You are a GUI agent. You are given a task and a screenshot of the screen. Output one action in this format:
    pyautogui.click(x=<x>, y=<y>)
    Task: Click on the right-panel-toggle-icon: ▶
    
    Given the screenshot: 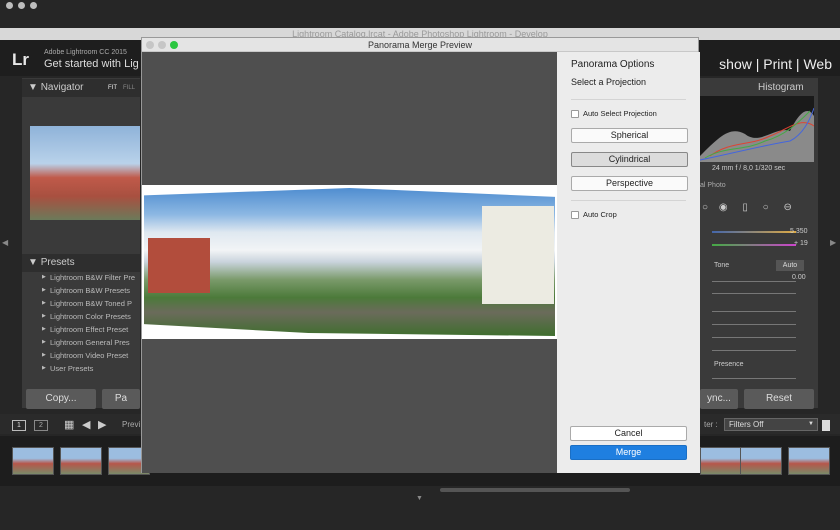 What is the action you would take?
    pyautogui.click(x=833, y=242)
    